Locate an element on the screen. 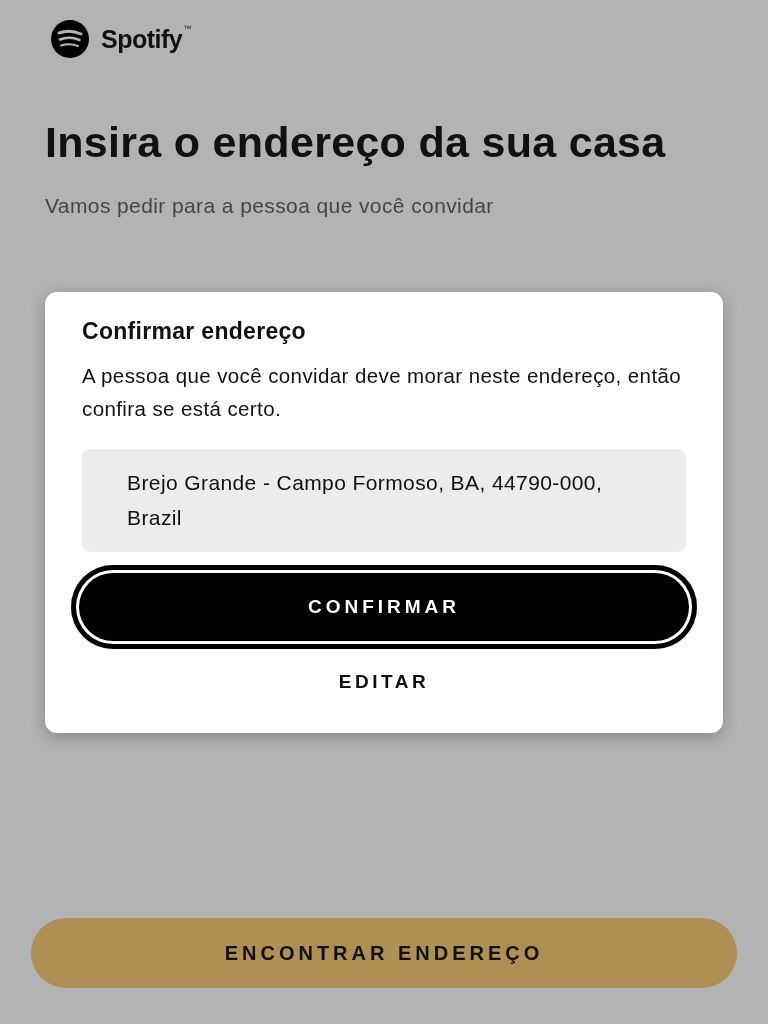 The height and width of the screenshot is (1024, 768). dialog-message: A pessoa que você convidar deve morar neste endereço, então confira se está certo. is located at coordinates (382, 392).